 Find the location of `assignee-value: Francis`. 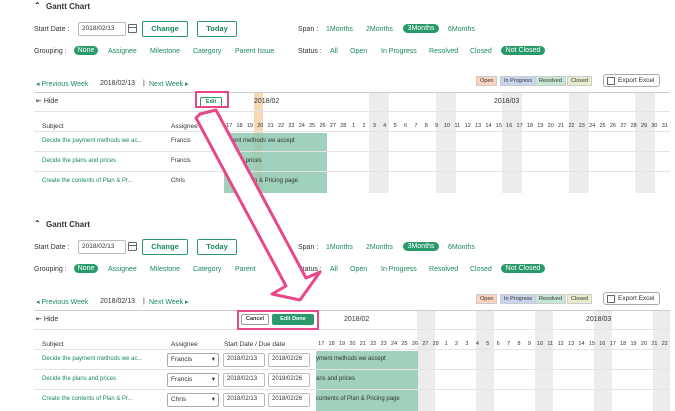

assignee-value: Francis is located at coordinates (182, 359).